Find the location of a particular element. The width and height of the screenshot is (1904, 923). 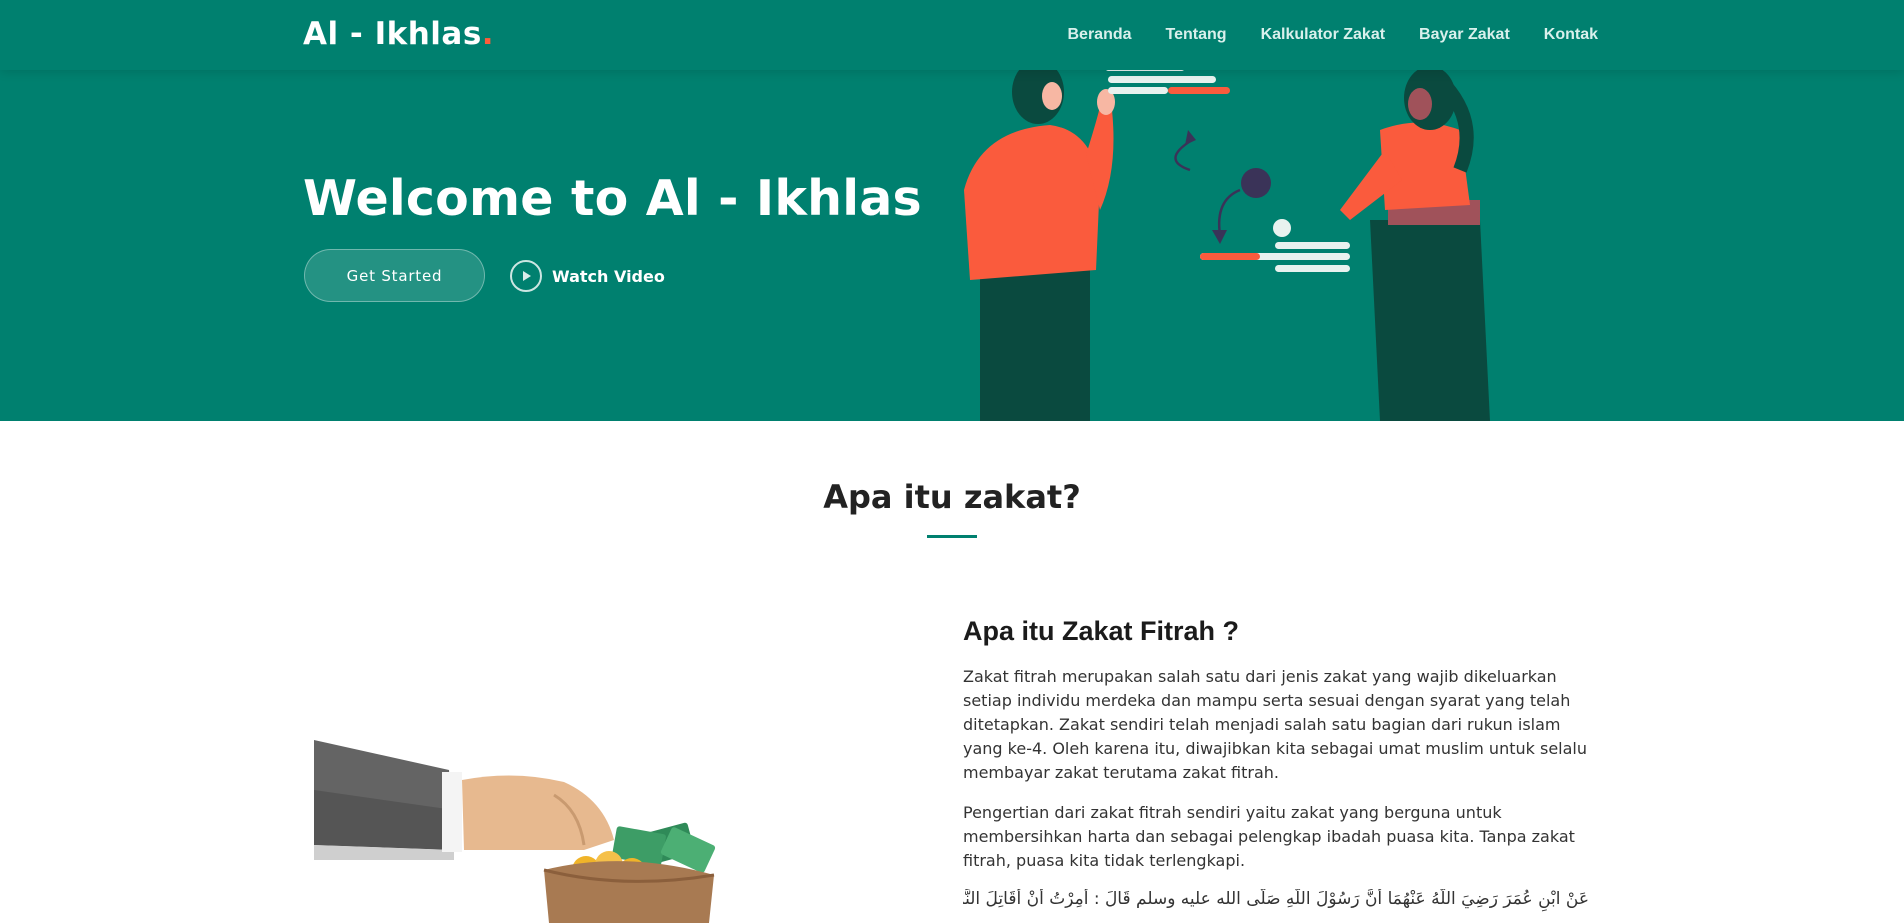

nav-link-kalkulator-zakat: Kalkulator Zakat is located at coordinates (1323, 35).